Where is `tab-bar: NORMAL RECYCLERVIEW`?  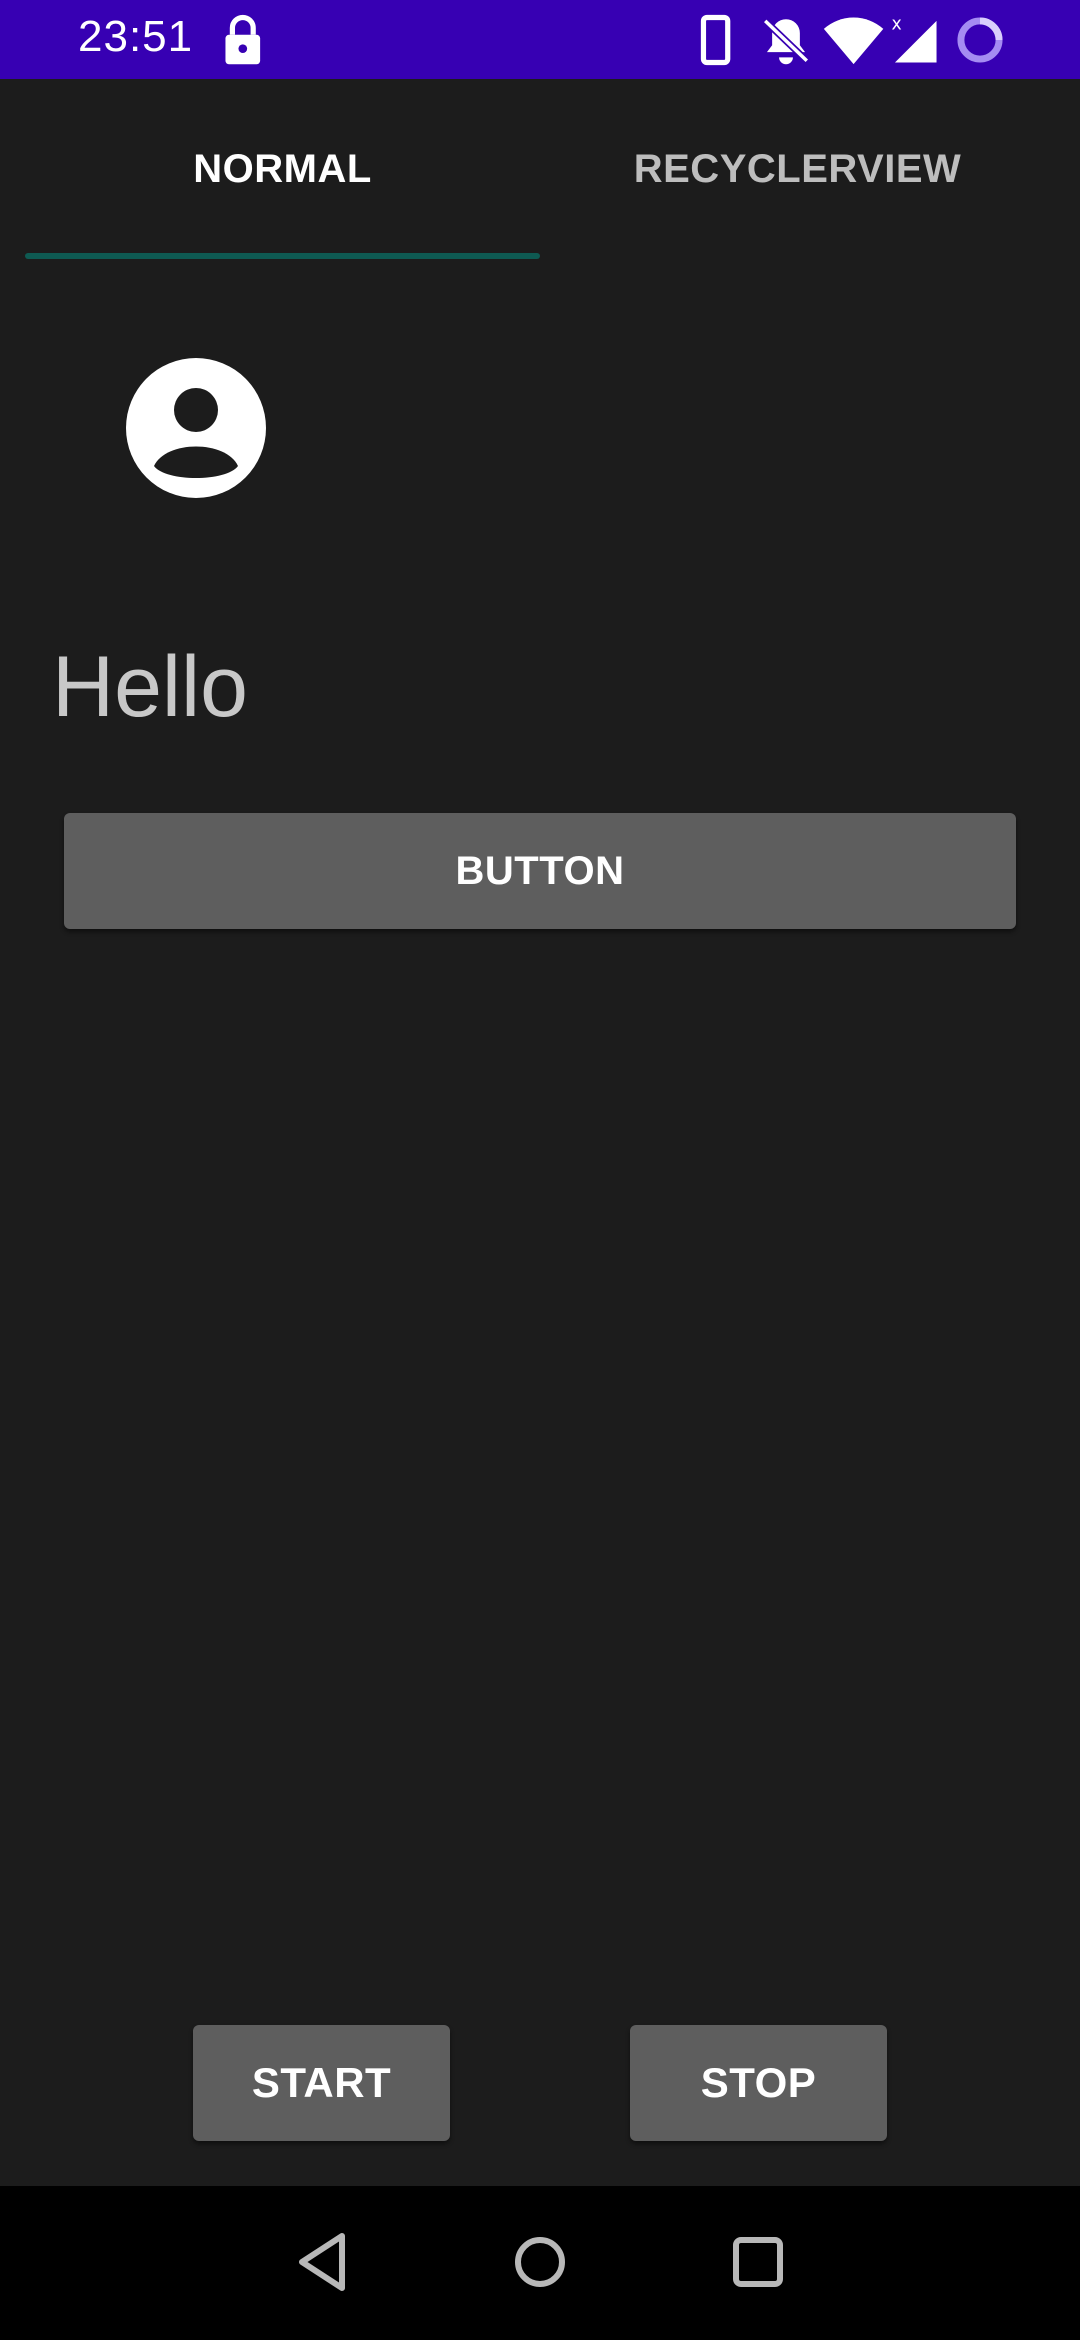
tab-bar: NORMAL RECYCLERVIEW is located at coordinates (540, 169).